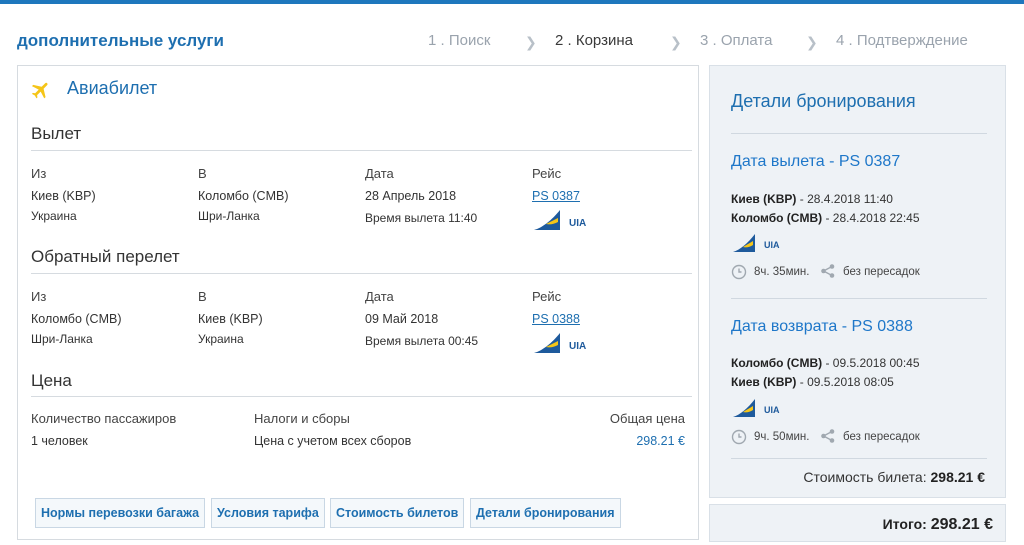  I want to click on summary-time: - 28.4.2018 11:40, so click(844, 199).